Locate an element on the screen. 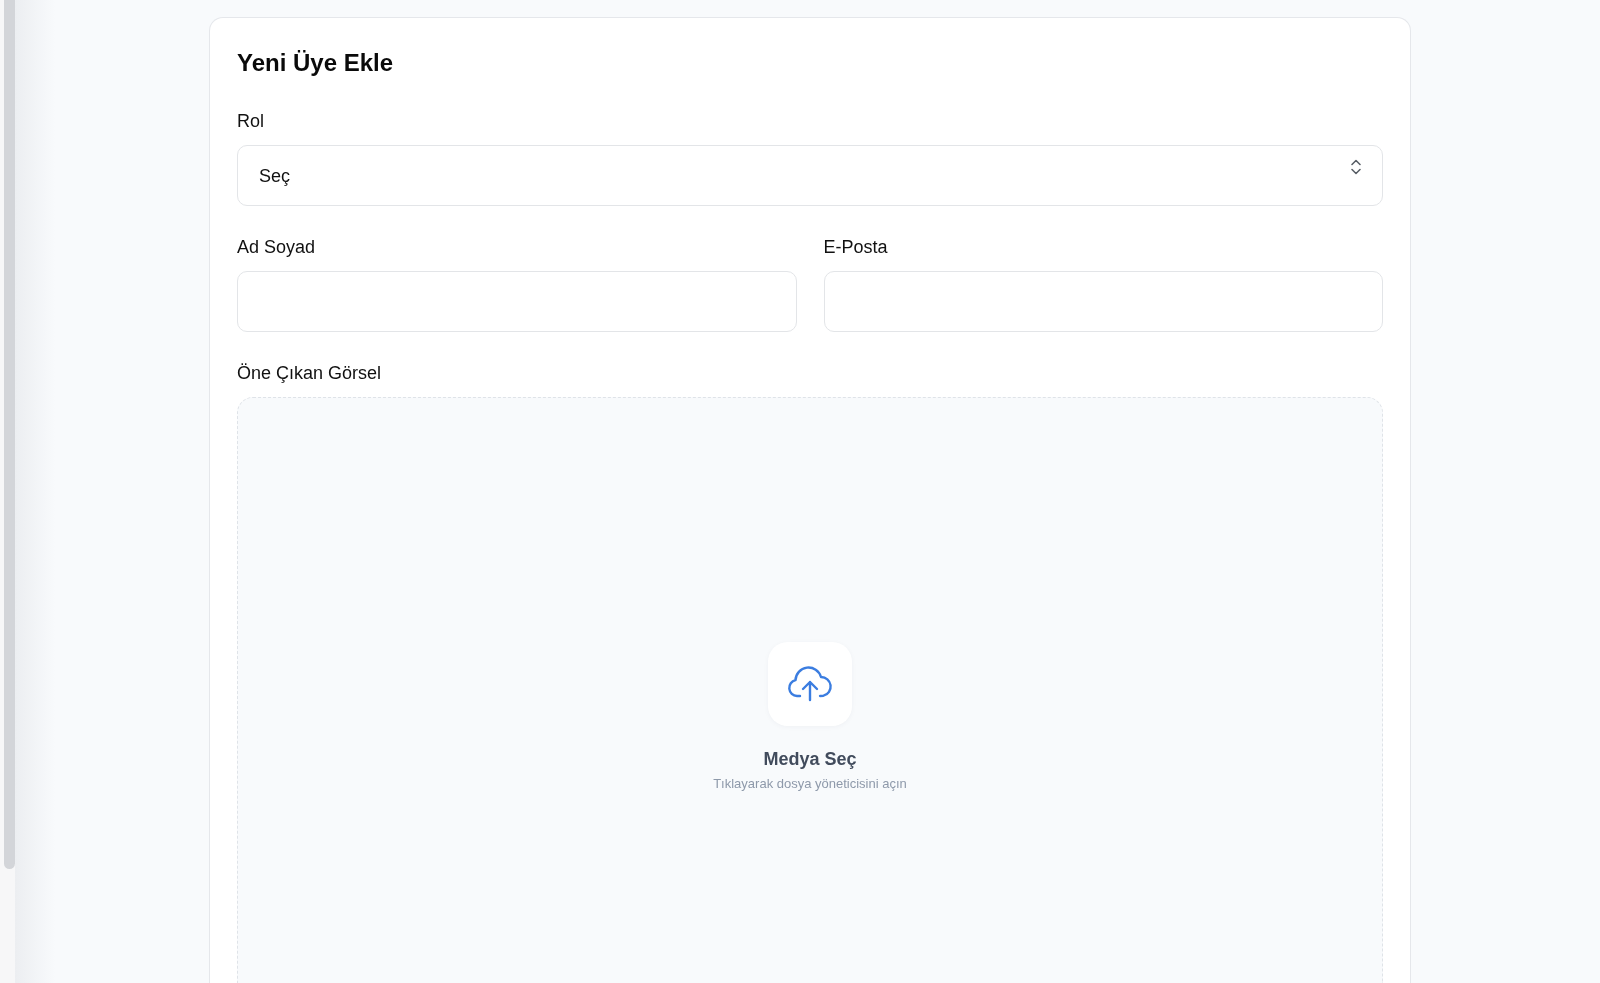 The image size is (1600, 983). field-label: Öne Çıkan Görsel is located at coordinates (309, 373).